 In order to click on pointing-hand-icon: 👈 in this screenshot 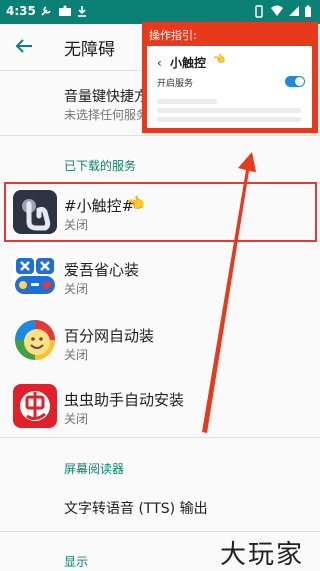, I will do `click(219, 59)`.